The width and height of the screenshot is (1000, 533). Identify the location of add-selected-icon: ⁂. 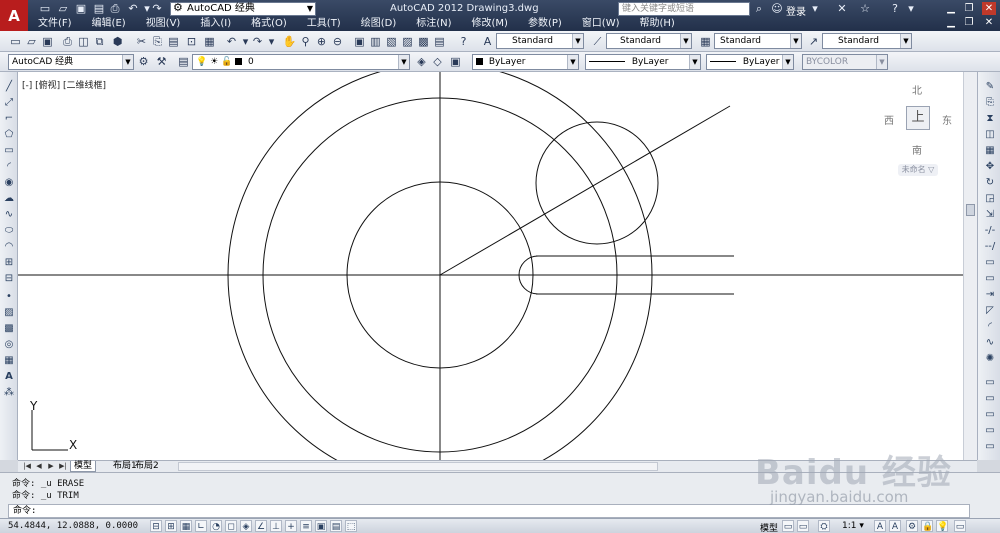
(9, 393).